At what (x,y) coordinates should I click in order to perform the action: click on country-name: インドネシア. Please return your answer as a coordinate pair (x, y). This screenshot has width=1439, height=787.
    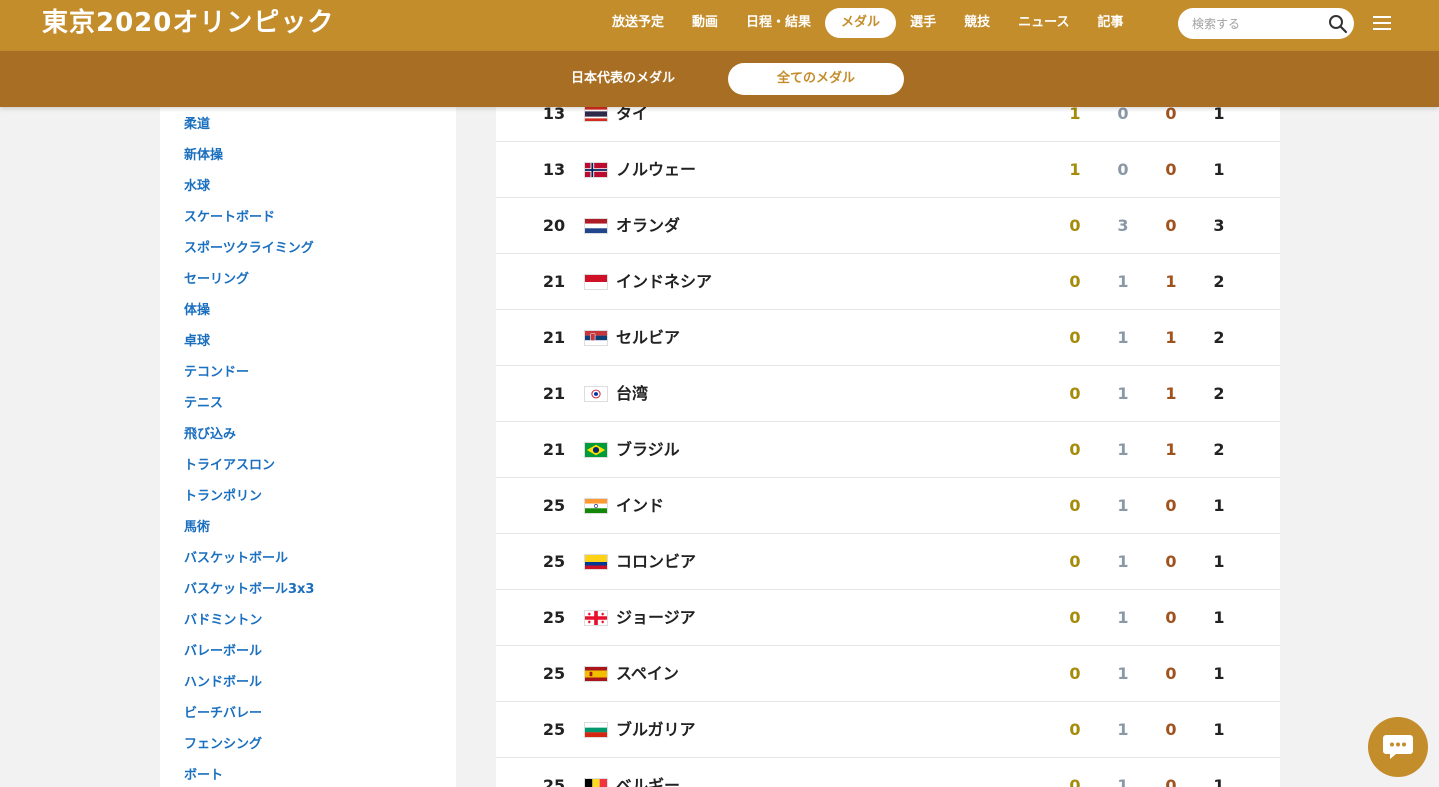
    Looking at the image, I should click on (664, 282).